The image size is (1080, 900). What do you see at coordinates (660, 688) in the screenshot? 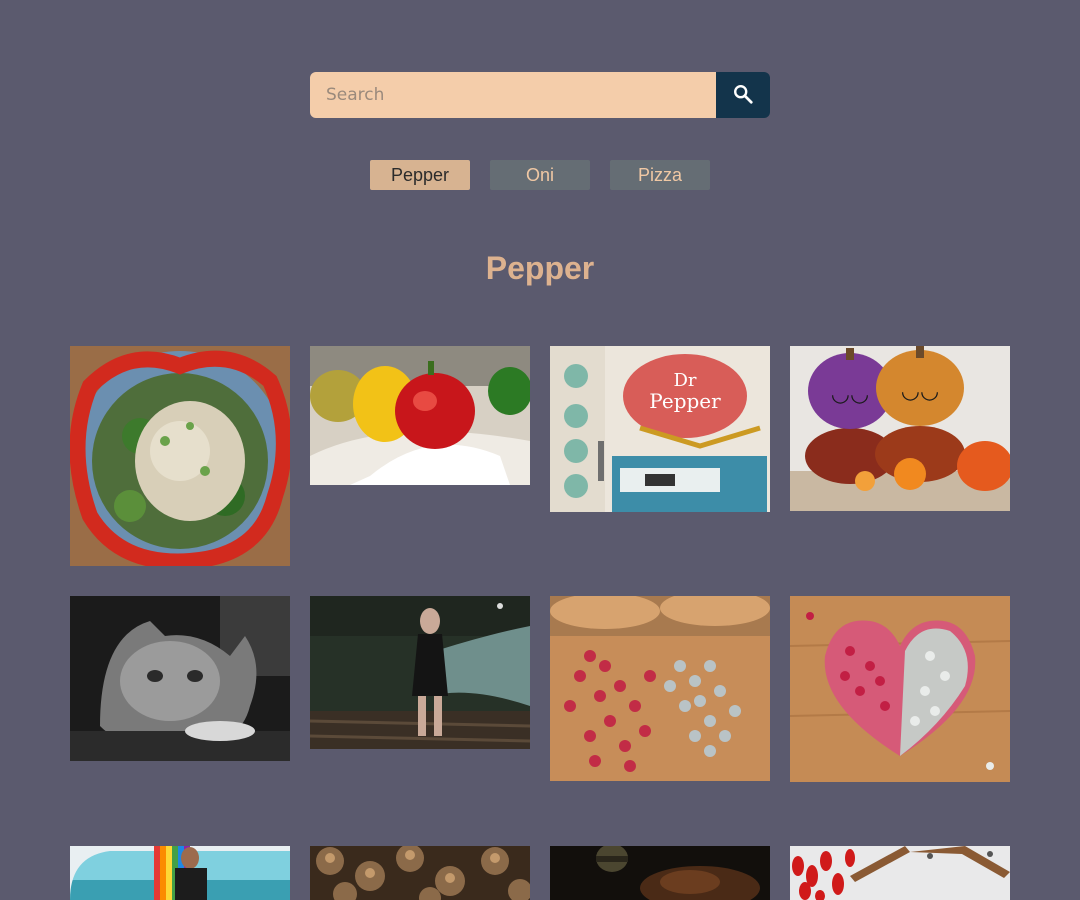
I see `gallery-image-peppercorns` at bounding box center [660, 688].